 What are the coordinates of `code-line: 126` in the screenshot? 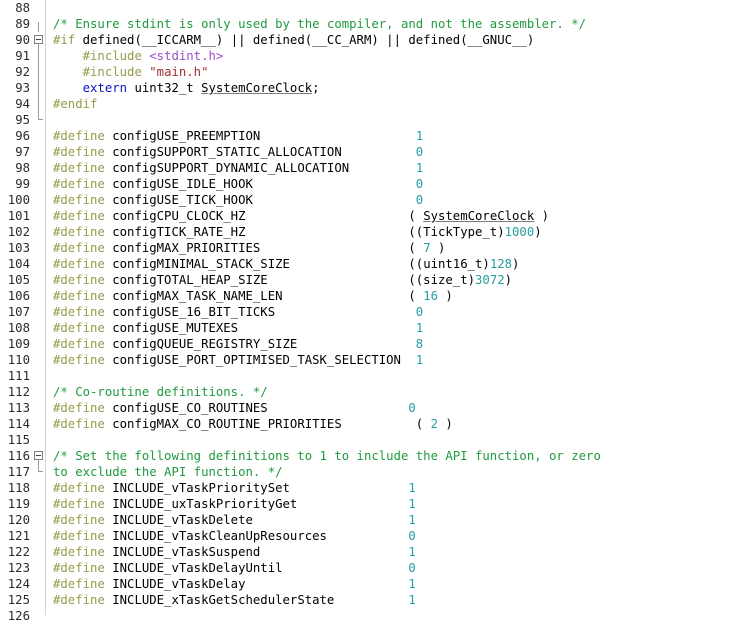 It's located at (365, 616).